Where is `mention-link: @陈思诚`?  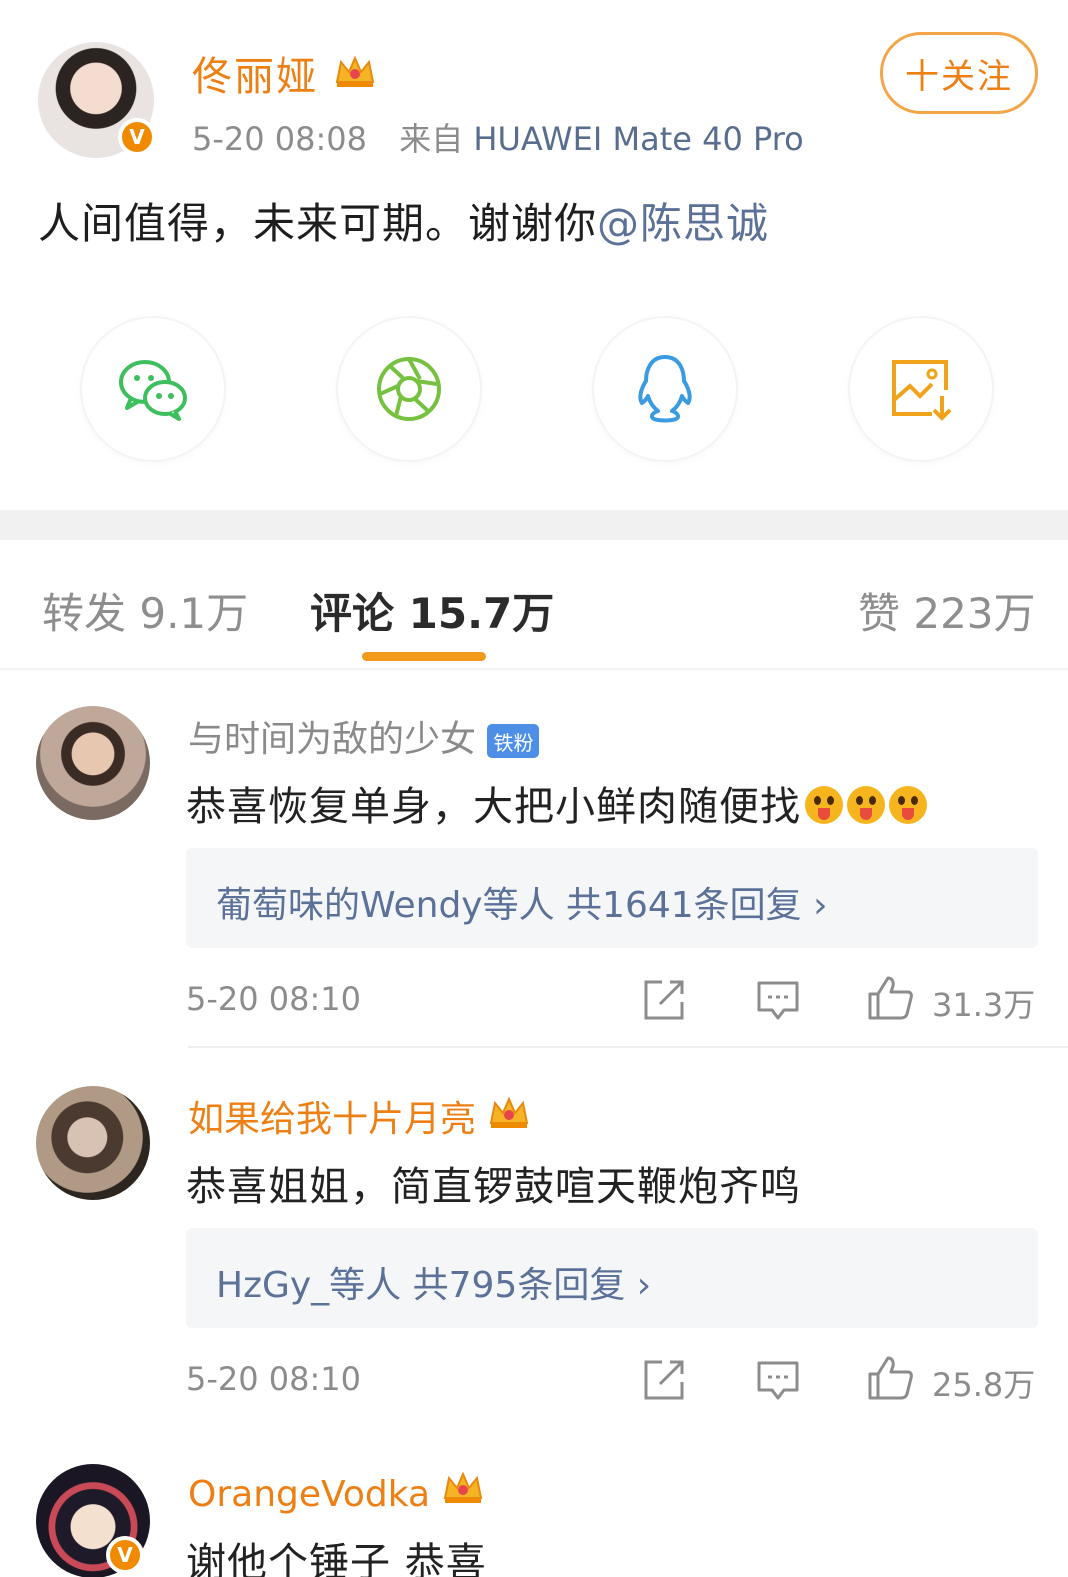
mention-link: @陈思诚 is located at coordinates (683, 223).